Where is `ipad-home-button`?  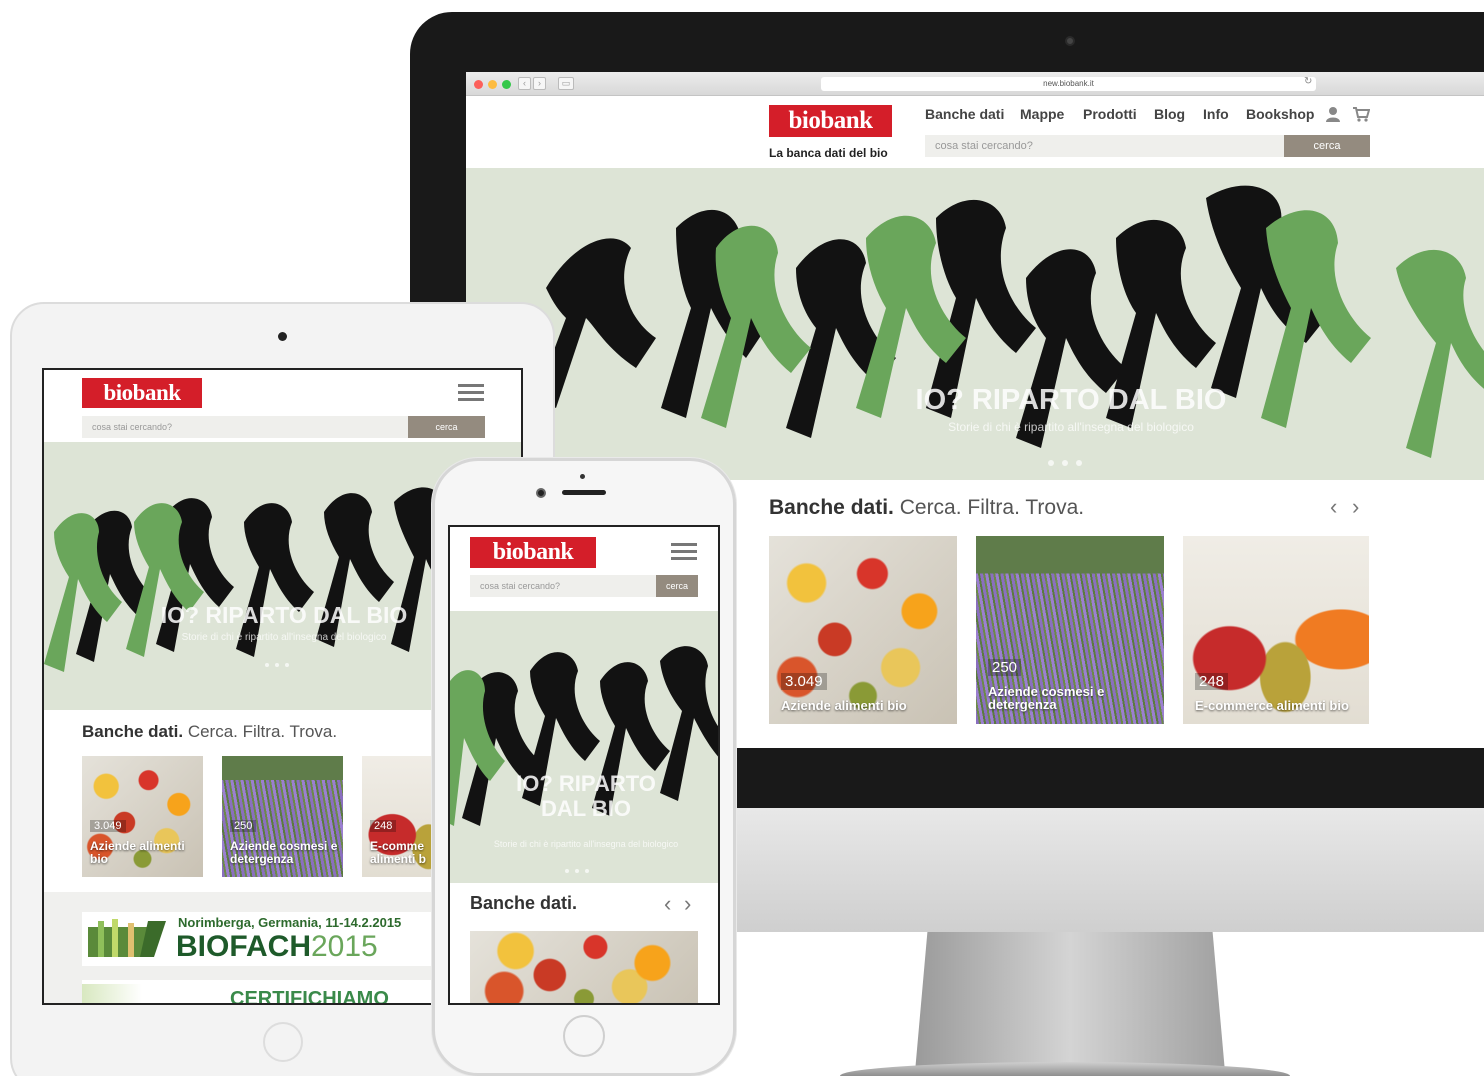
ipad-home-button is located at coordinates (283, 1042).